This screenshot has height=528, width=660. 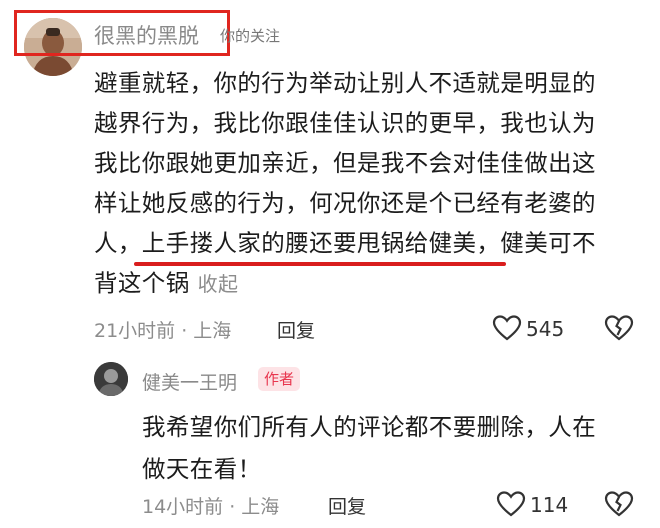 What do you see at coordinates (146, 35) in the screenshot?
I see `comment-username: 很黑的黑脱` at bounding box center [146, 35].